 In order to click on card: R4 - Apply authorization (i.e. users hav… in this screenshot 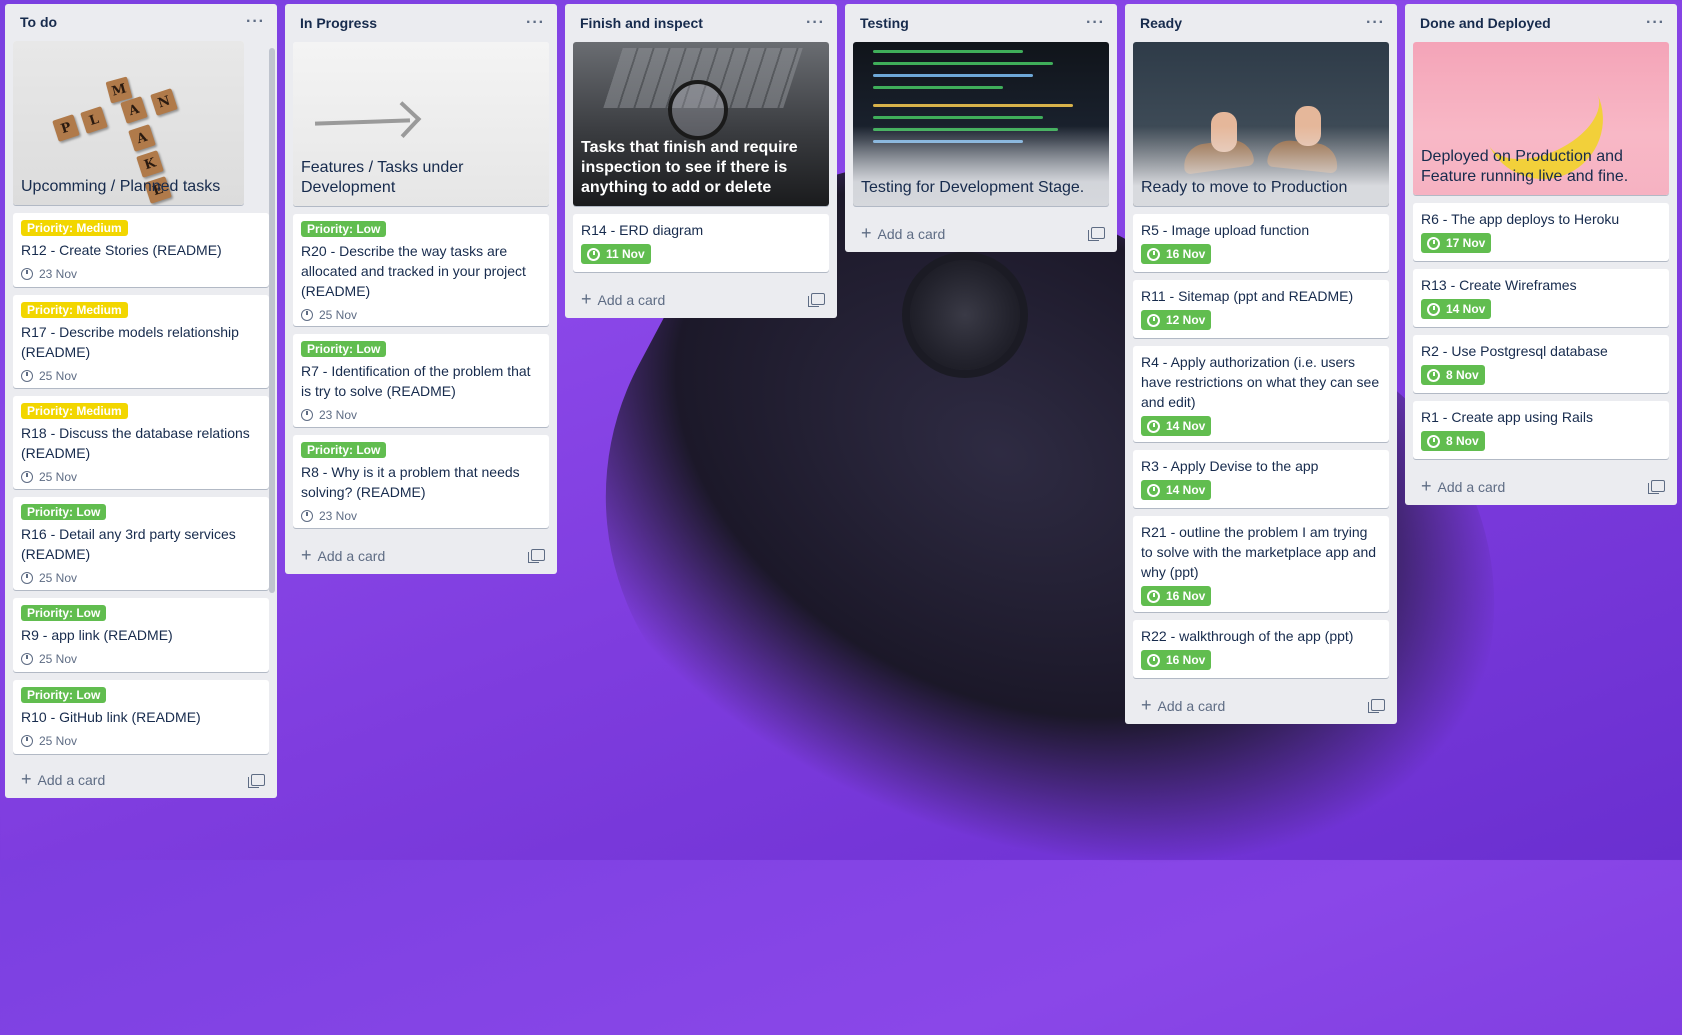, I will do `click(1261, 394)`.